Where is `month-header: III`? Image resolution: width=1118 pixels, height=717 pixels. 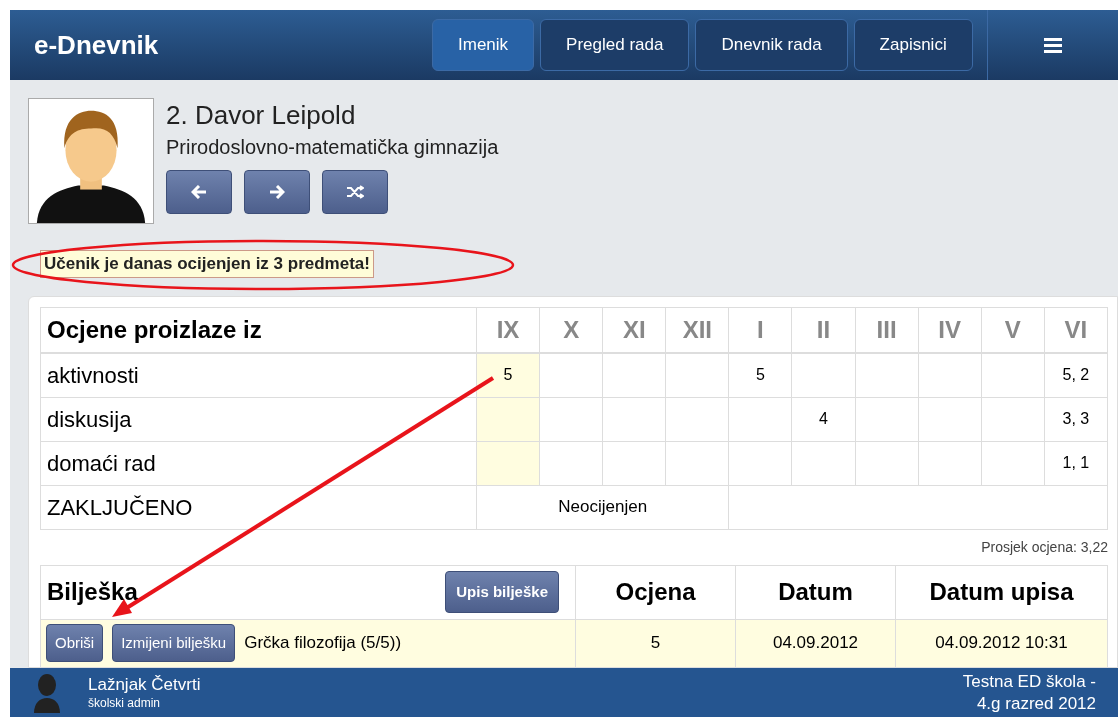
month-header: III is located at coordinates (887, 330).